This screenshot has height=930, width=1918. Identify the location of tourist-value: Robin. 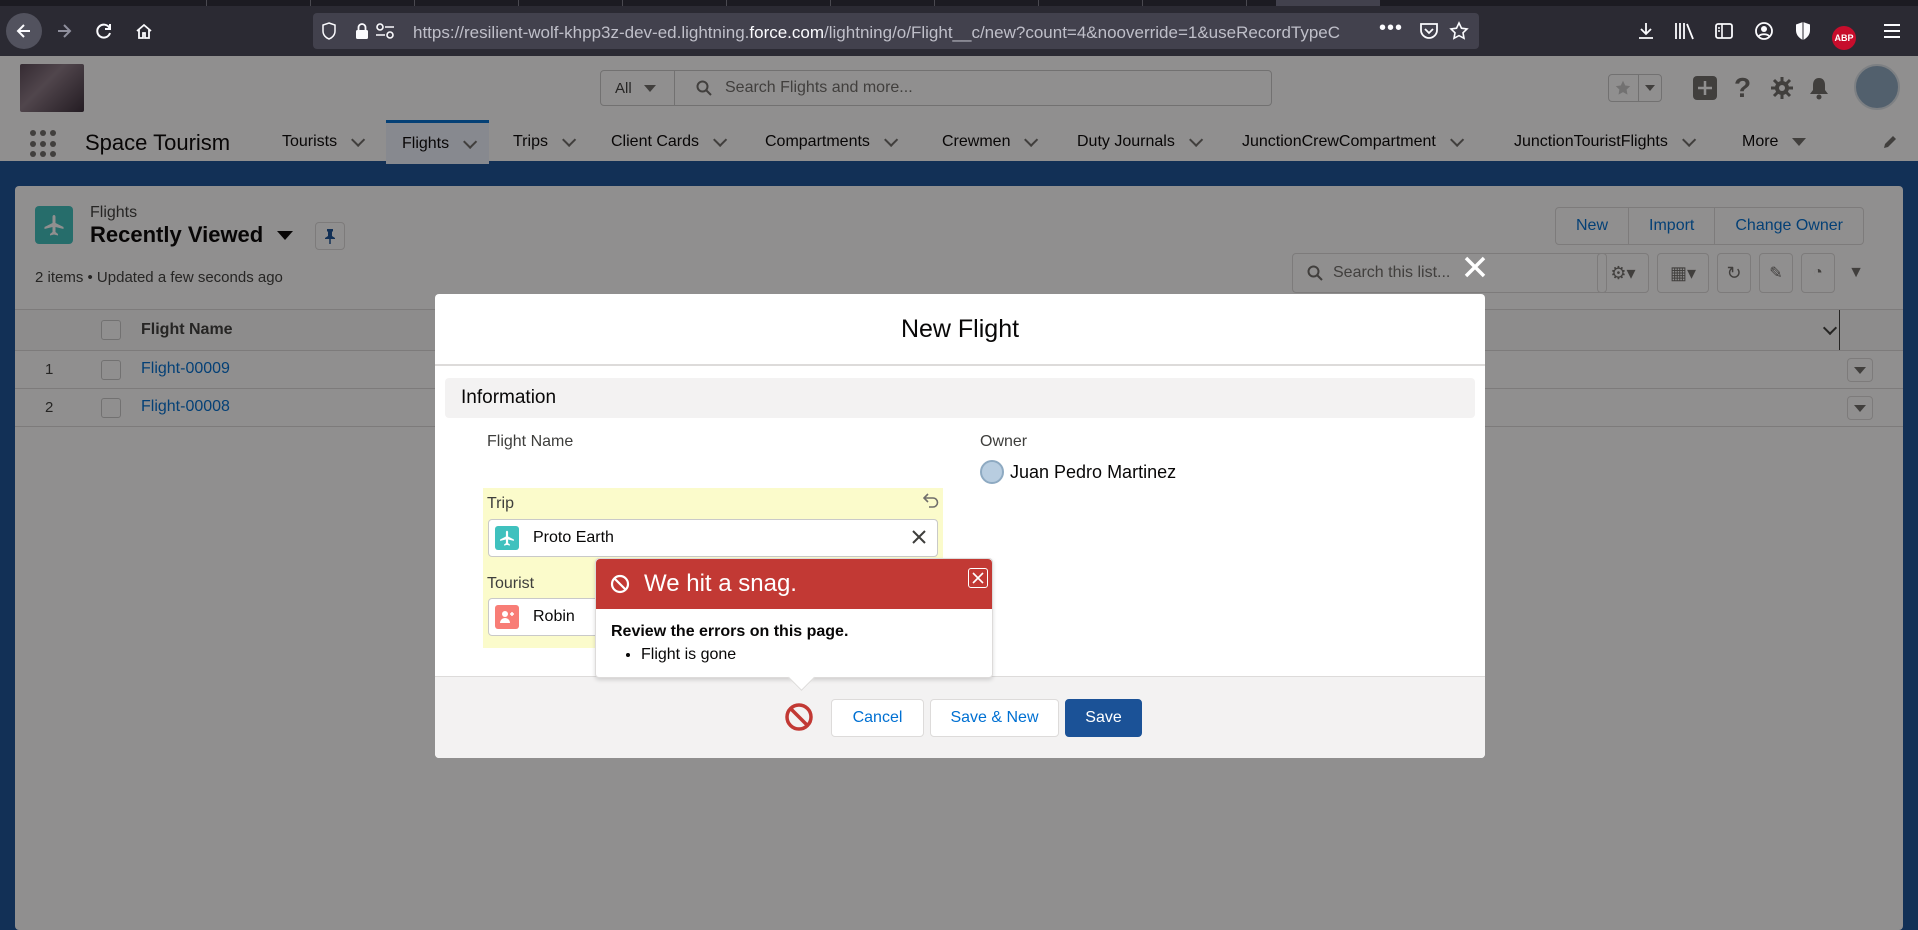
(554, 616).